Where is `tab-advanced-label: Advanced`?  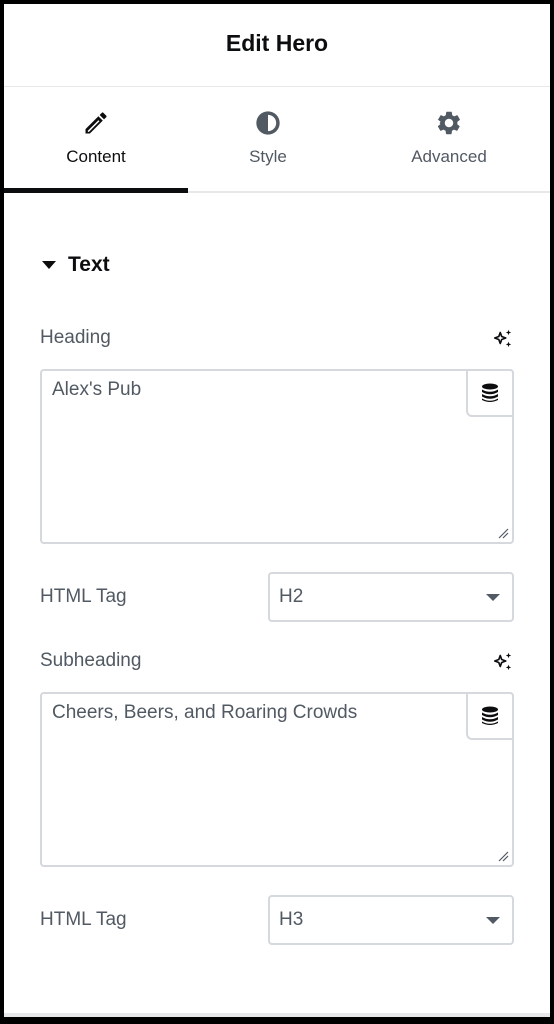 tab-advanced-label: Advanced is located at coordinates (449, 156).